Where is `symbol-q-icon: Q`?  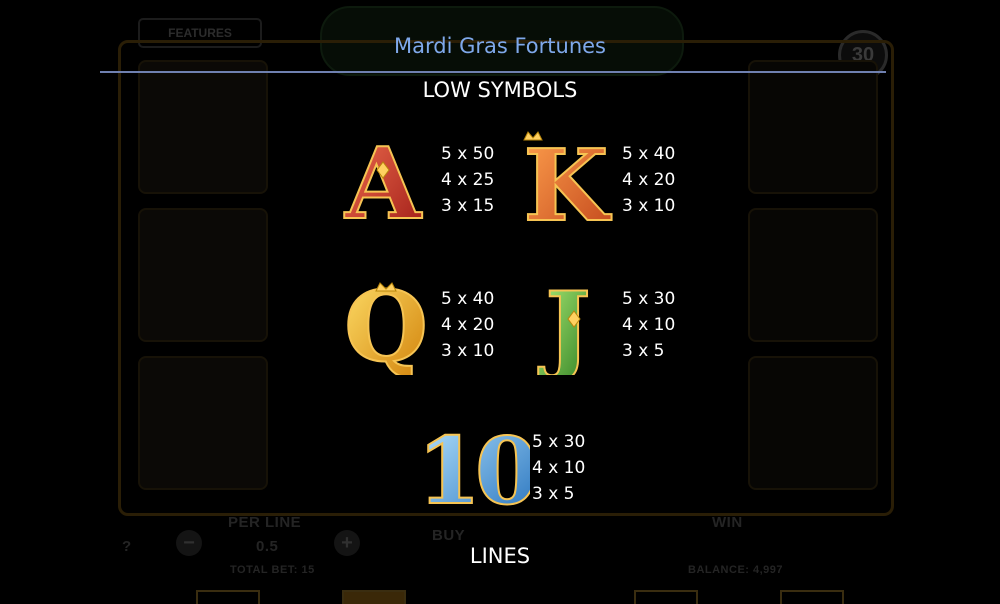 symbol-q-icon: Q is located at coordinates (386, 325).